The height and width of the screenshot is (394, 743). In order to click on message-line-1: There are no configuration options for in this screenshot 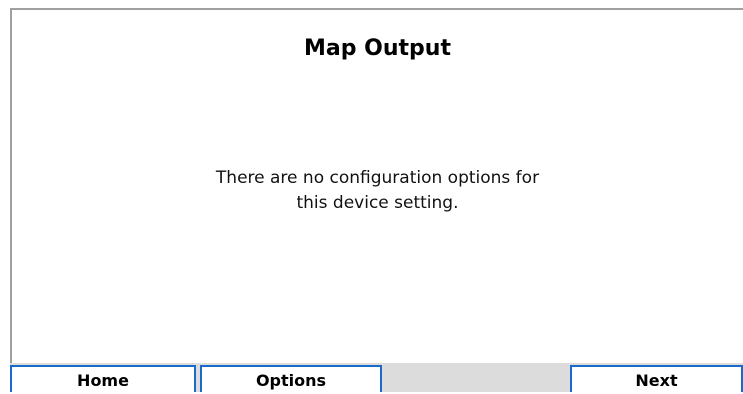, I will do `click(377, 178)`.